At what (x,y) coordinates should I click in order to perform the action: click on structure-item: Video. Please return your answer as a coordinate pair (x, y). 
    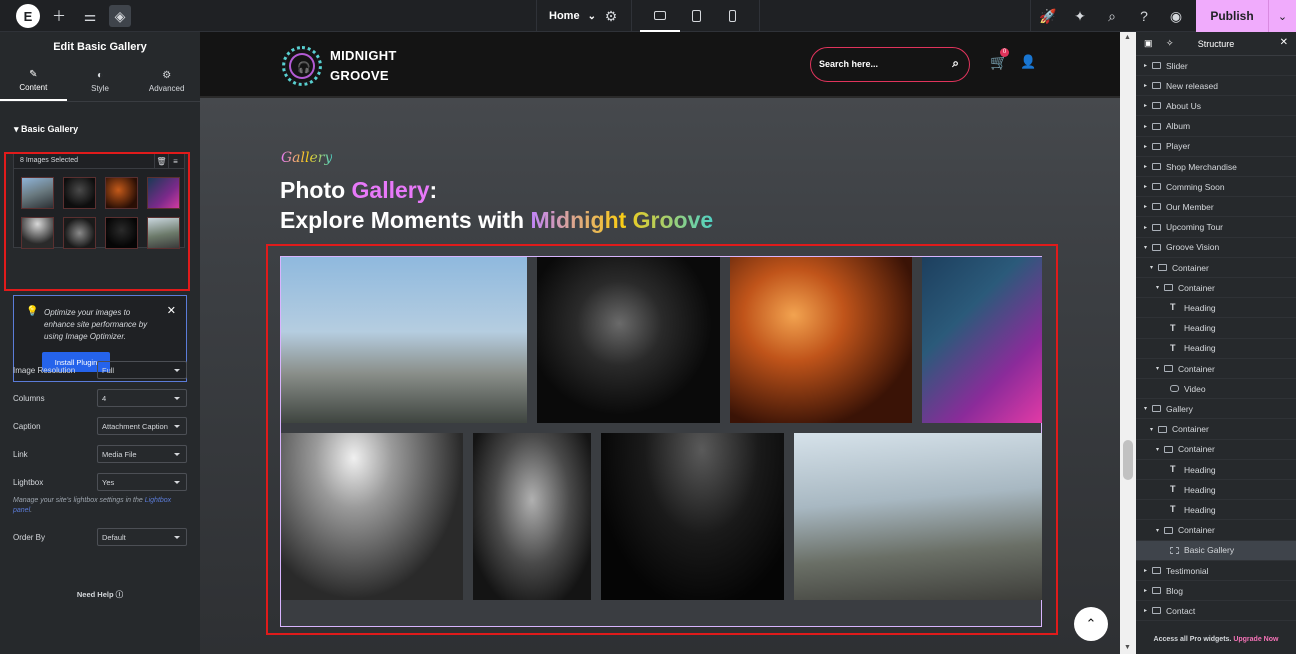
    Looking at the image, I should click on (1216, 389).